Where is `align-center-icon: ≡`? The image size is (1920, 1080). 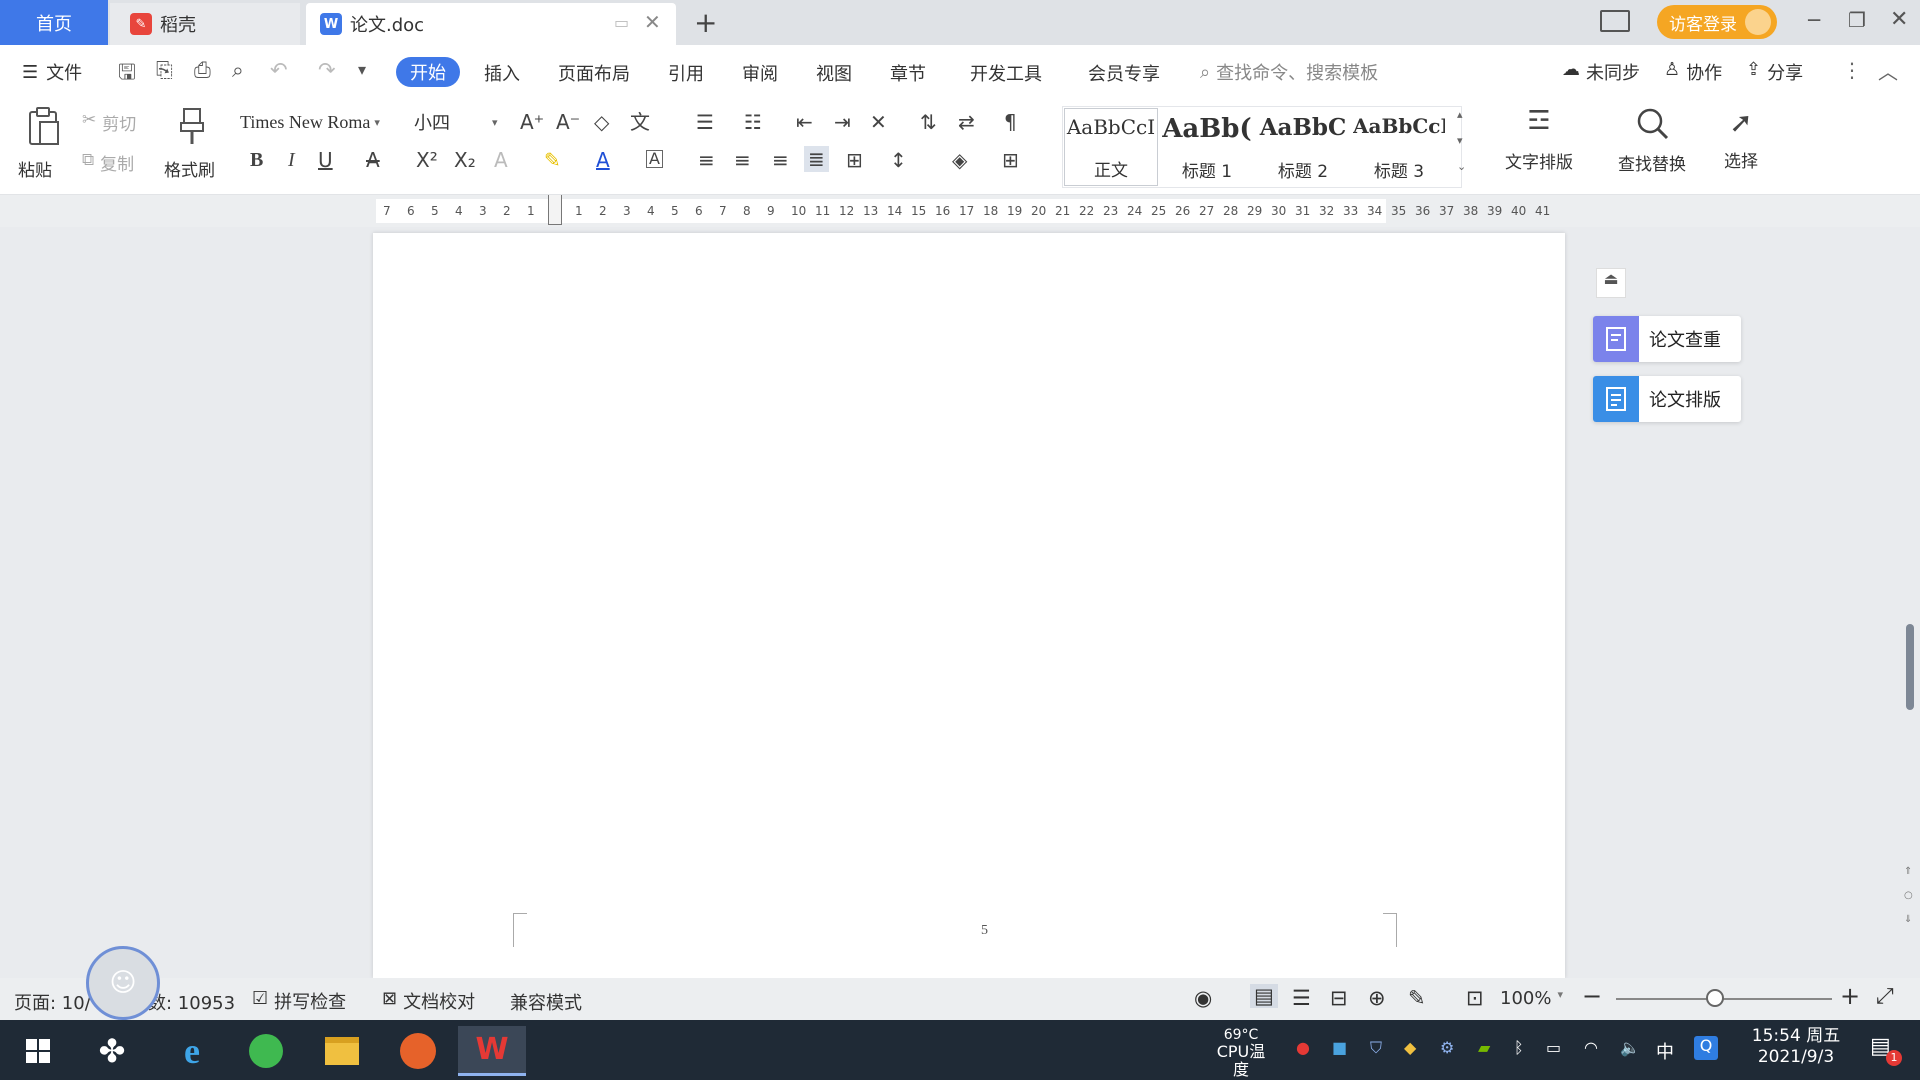
align-center-icon: ≡ is located at coordinates (742, 160).